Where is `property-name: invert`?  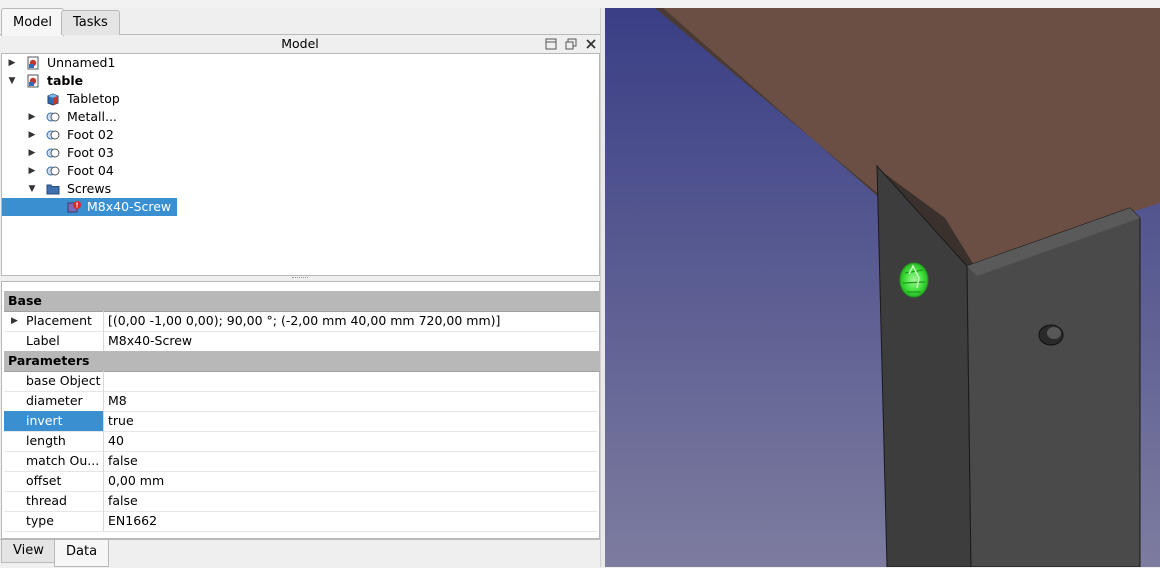 property-name: invert is located at coordinates (54, 421).